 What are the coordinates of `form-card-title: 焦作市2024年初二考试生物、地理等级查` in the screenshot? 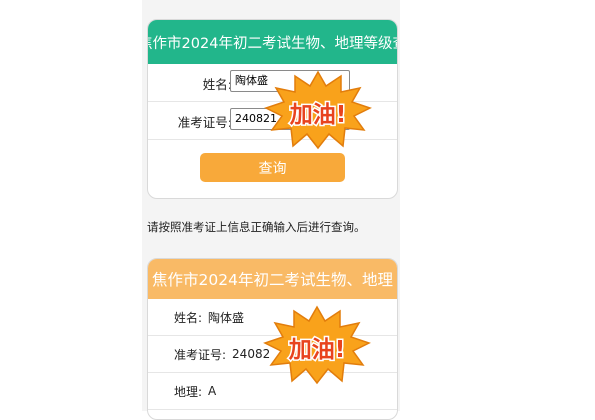 It's located at (272, 42).